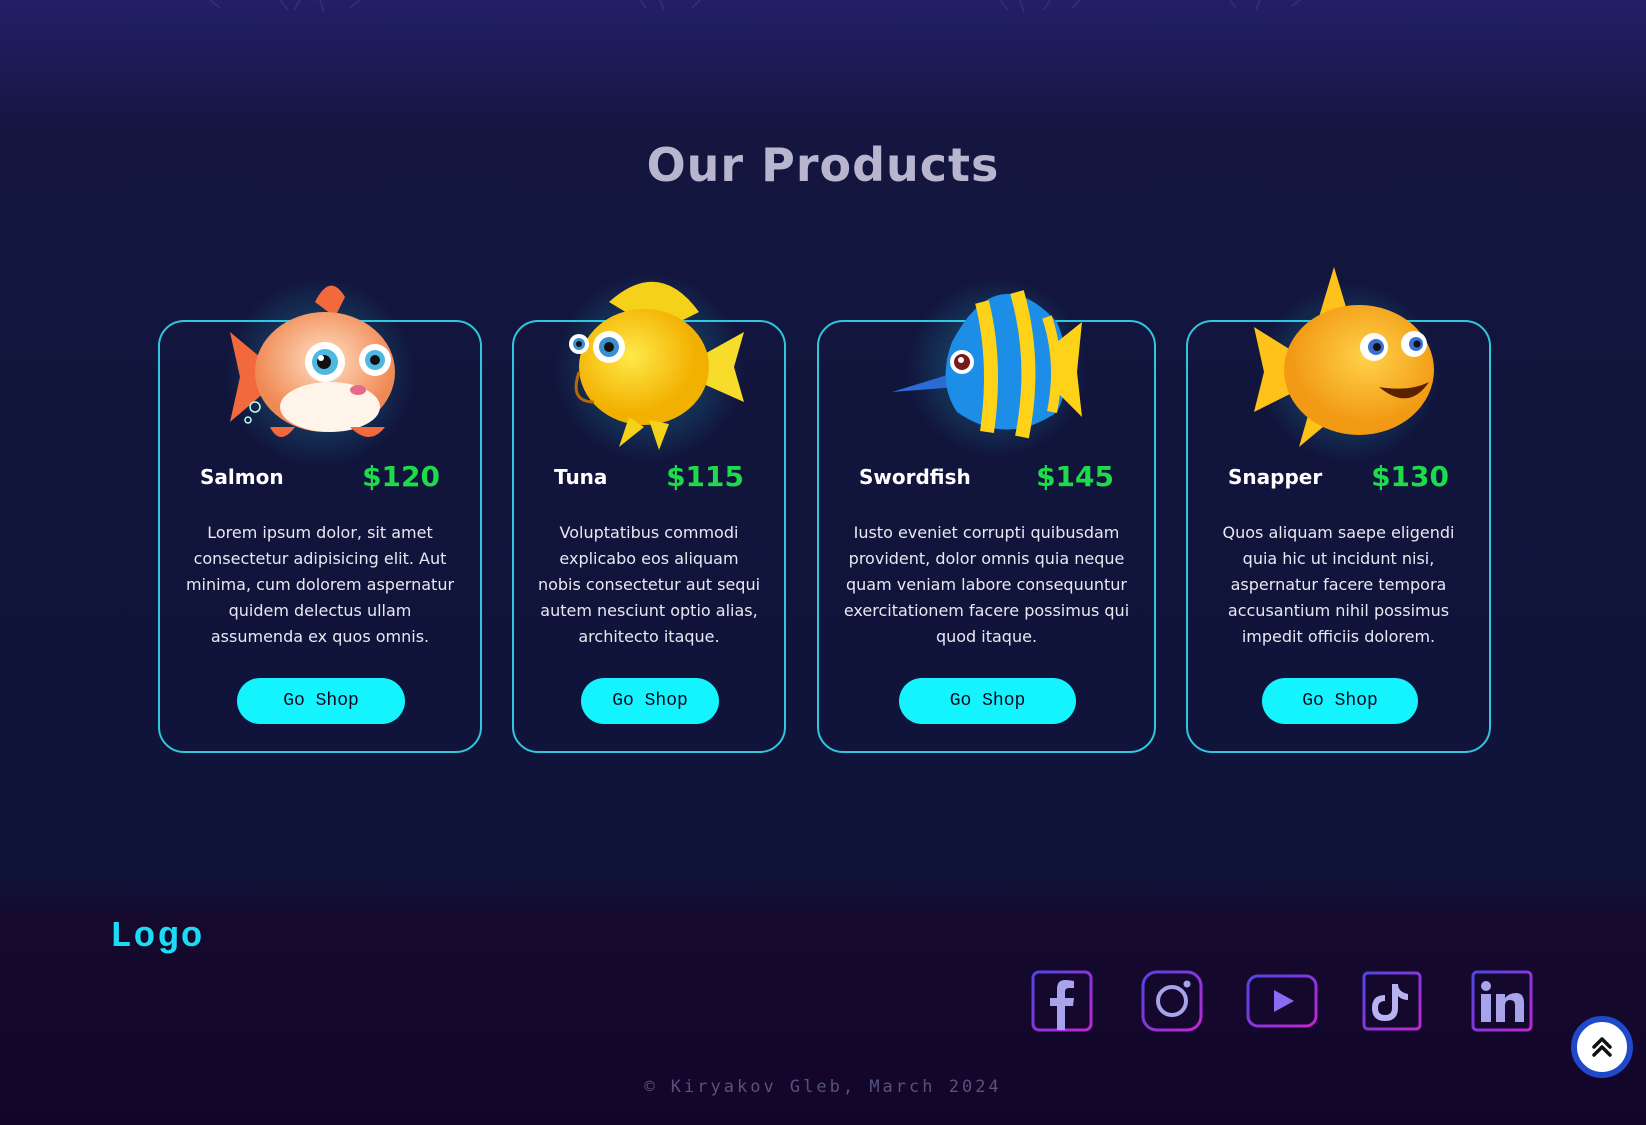 Image resolution: width=1646 pixels, height=1125 pixels. What do you see at coordinates (705, 476) in the screenshot?
I see `product-price: $115` at bounding box center [705, 476].